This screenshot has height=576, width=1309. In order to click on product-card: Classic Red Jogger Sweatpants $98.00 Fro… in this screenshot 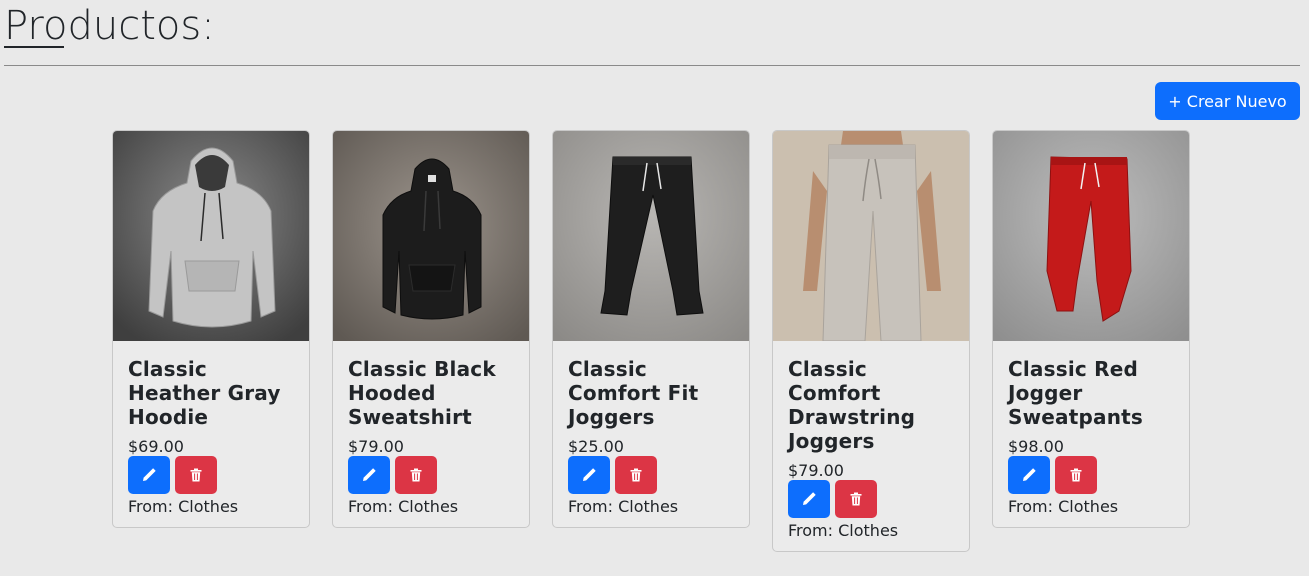, I will do `click(1091, 329)`.